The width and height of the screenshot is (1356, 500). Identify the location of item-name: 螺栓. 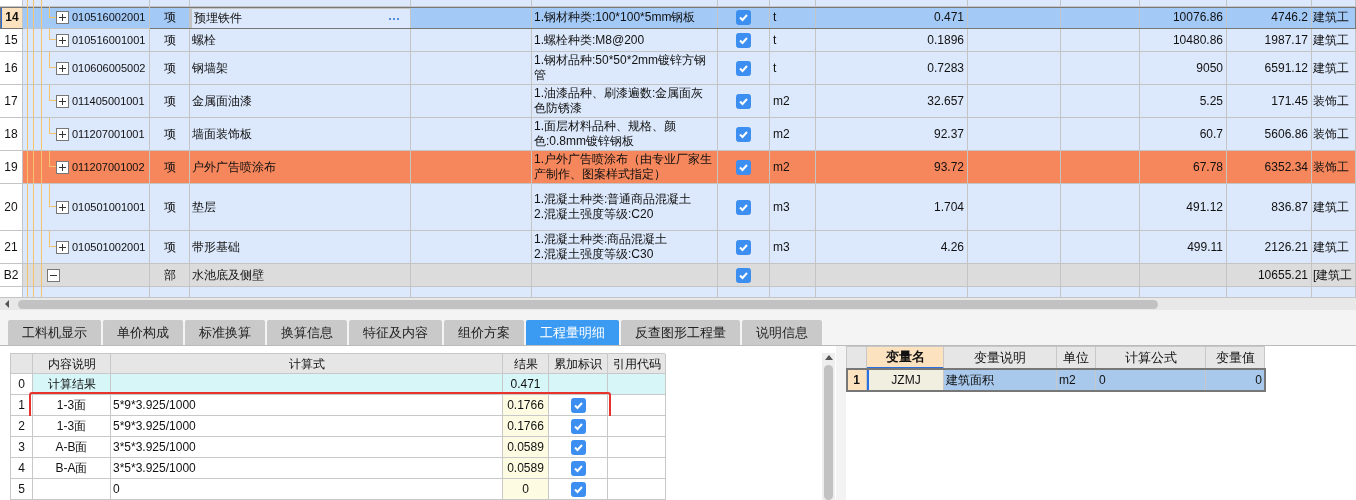
(204, 40).